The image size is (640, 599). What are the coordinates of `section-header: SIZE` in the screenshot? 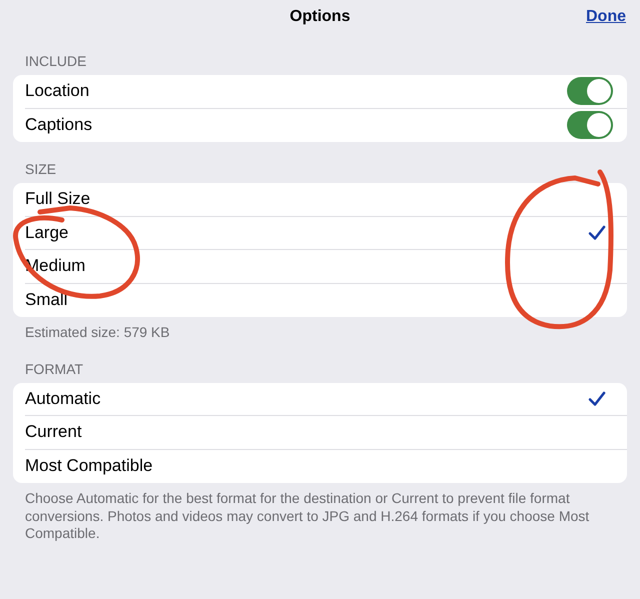 It's located at (41, 169).